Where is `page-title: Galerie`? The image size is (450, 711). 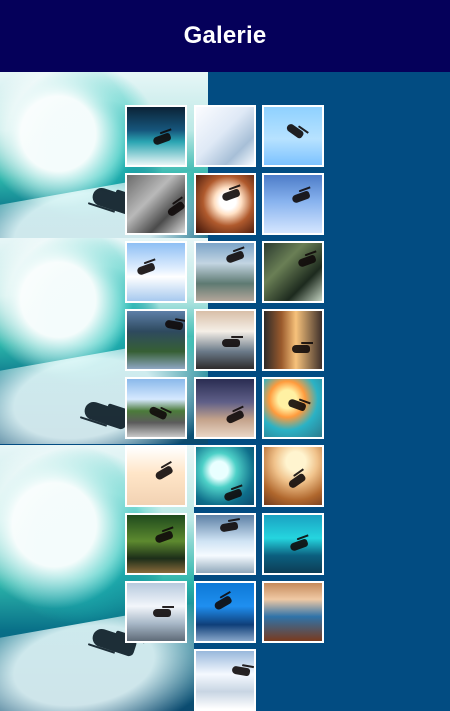 page-title: Galerie is located at coordinates (225, 35).